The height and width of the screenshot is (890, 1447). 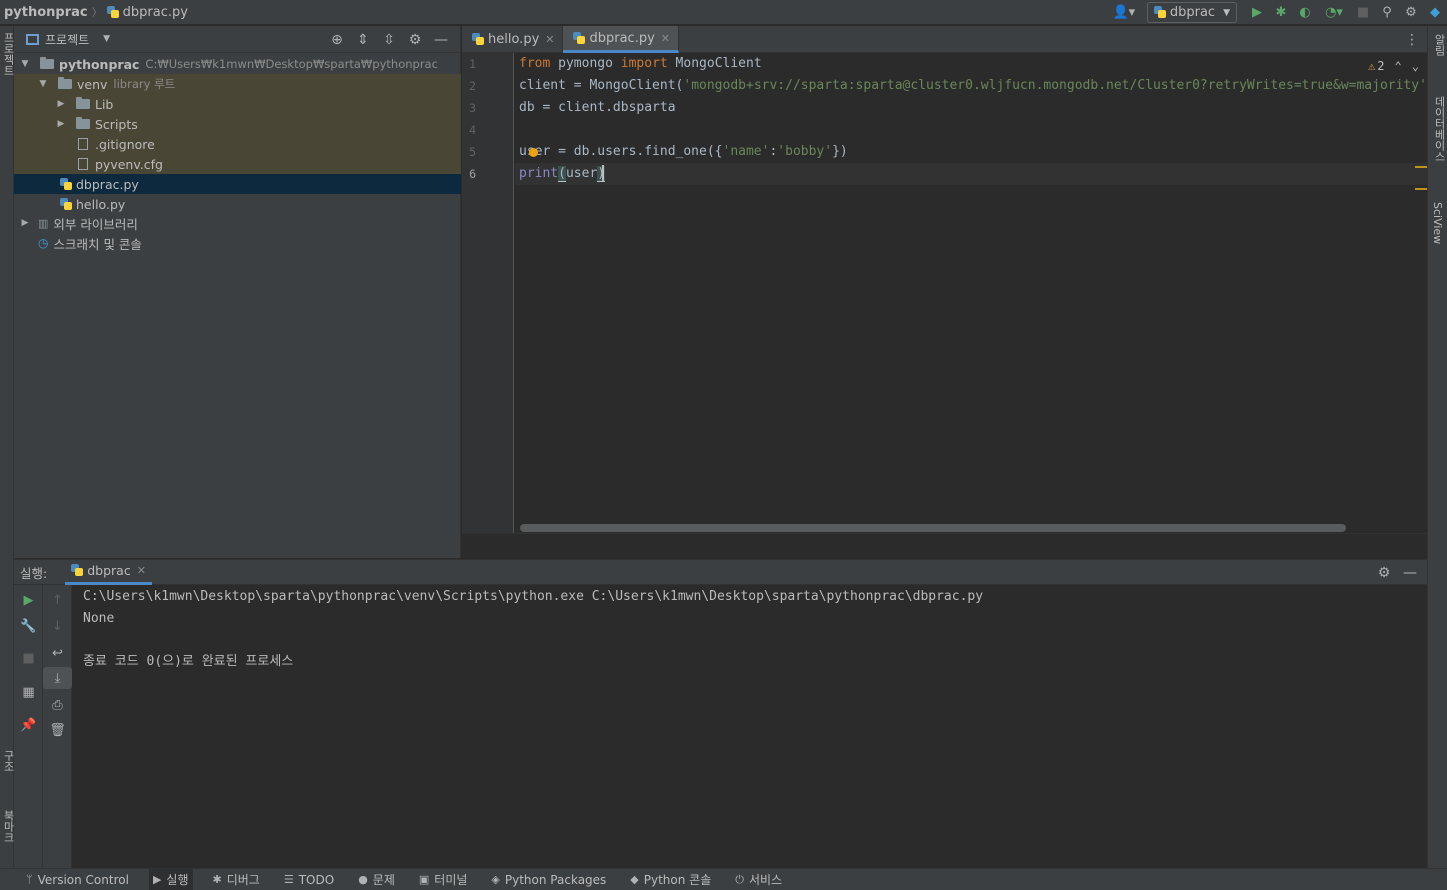 What do you see at coordinates (1398, 66) in the screenshot?
I see `previous-highlight-icon: ⌃` at bounding box center [1398, 66].